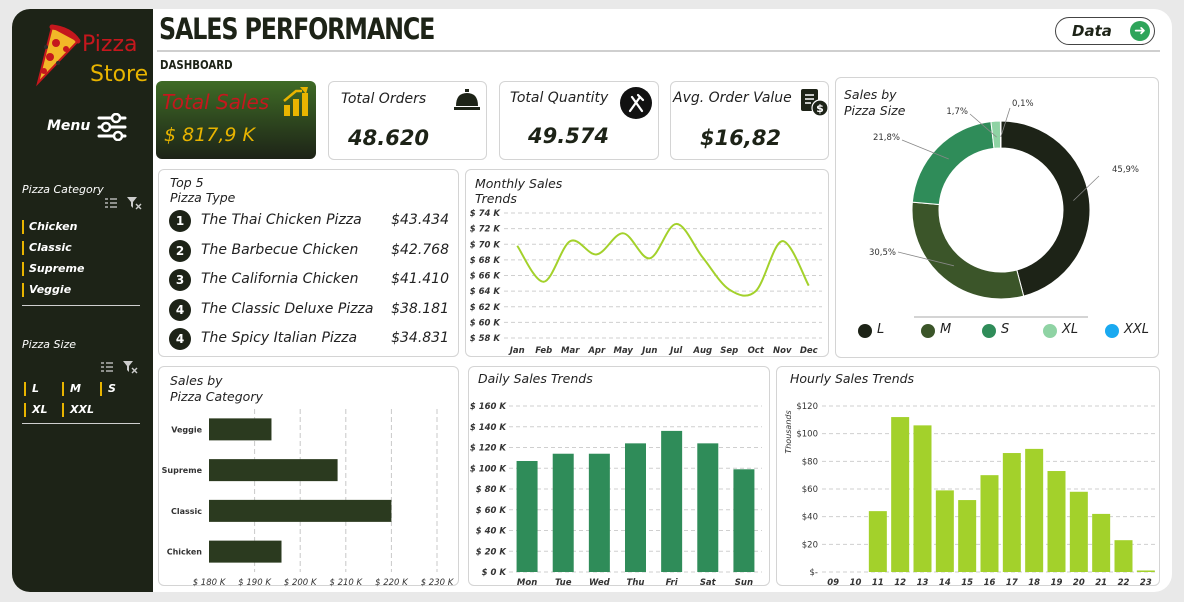 The width and height of the screenshot is (1184, 602). What do you see at coordinates (297, 29) in the screenshot?
I see `page-title: SALES PERFORMANCE` at bounding box center [297, 29].